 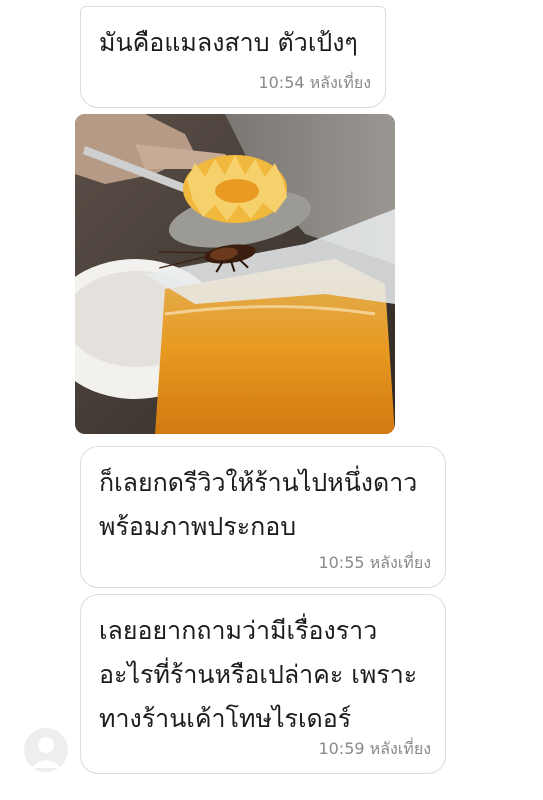 I want to click on message-timestamp: 10:54 หลังเที่ยง, so click(x=314, y=82).